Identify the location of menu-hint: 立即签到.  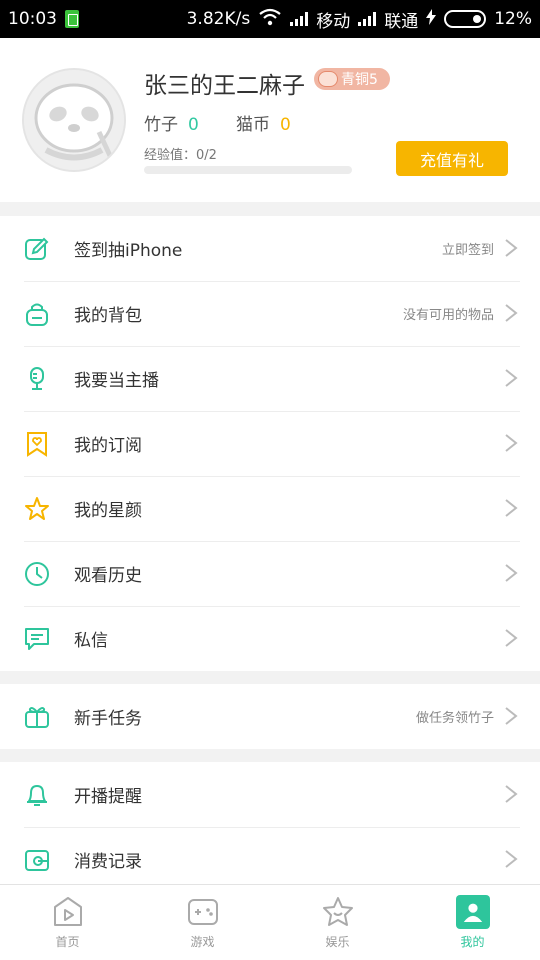
(467, 250).